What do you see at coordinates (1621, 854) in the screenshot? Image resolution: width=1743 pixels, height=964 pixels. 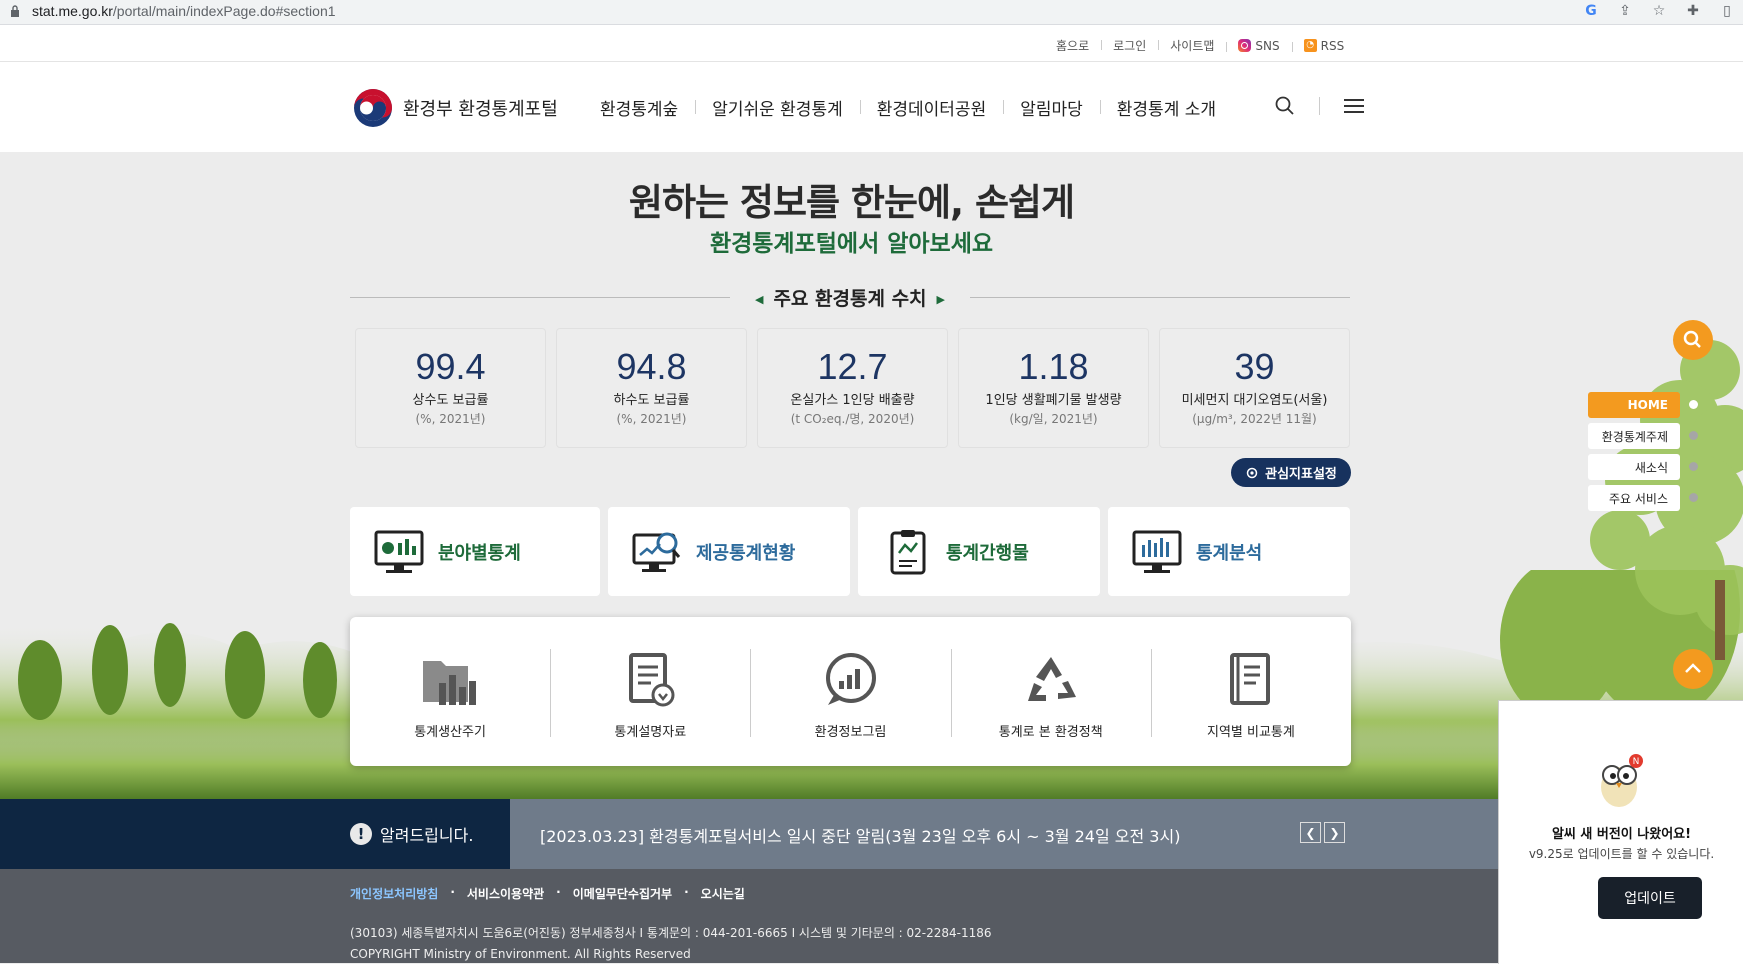 I see `popup-description: v9.25로 업데이트를 할 수 있습니다.` at bounding box center [1621, 854].